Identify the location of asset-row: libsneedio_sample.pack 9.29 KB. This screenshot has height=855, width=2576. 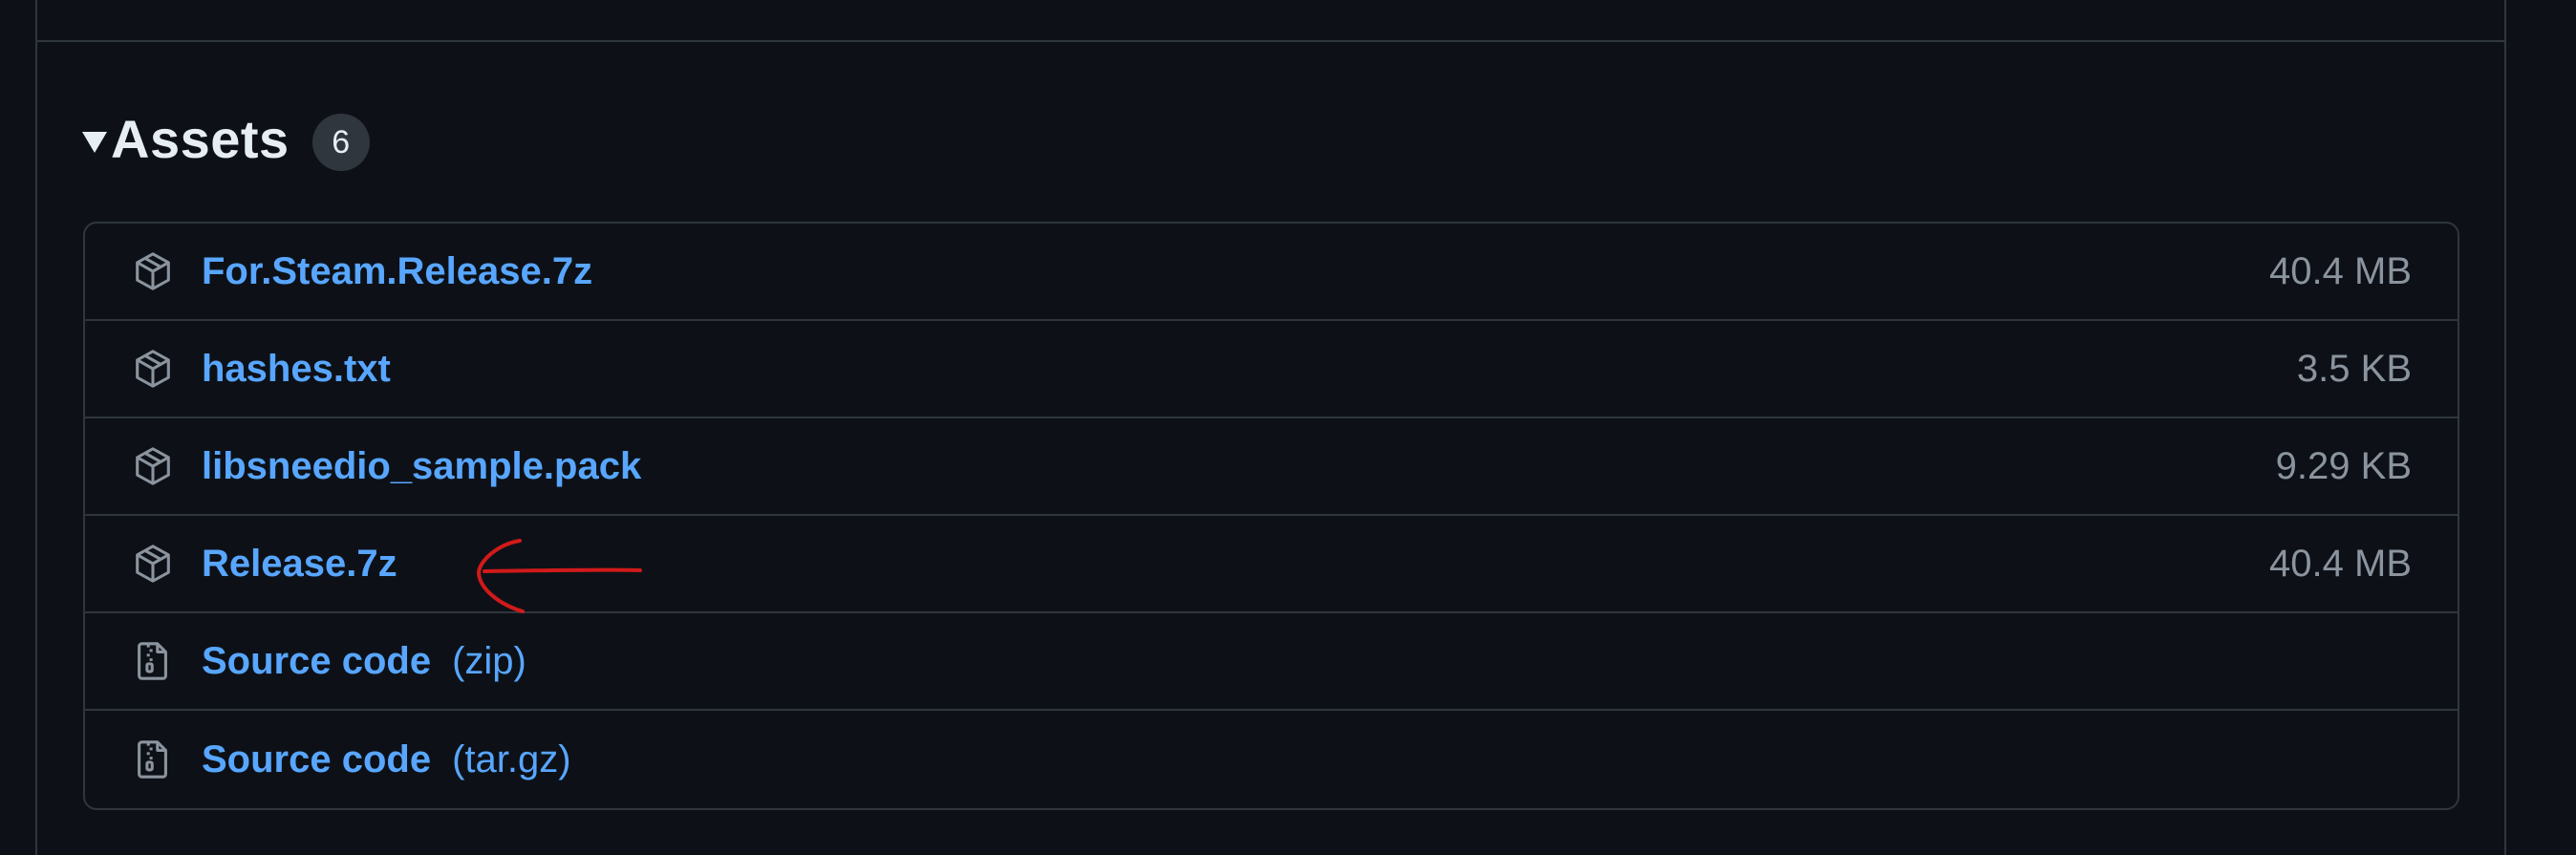
(1271, 467).